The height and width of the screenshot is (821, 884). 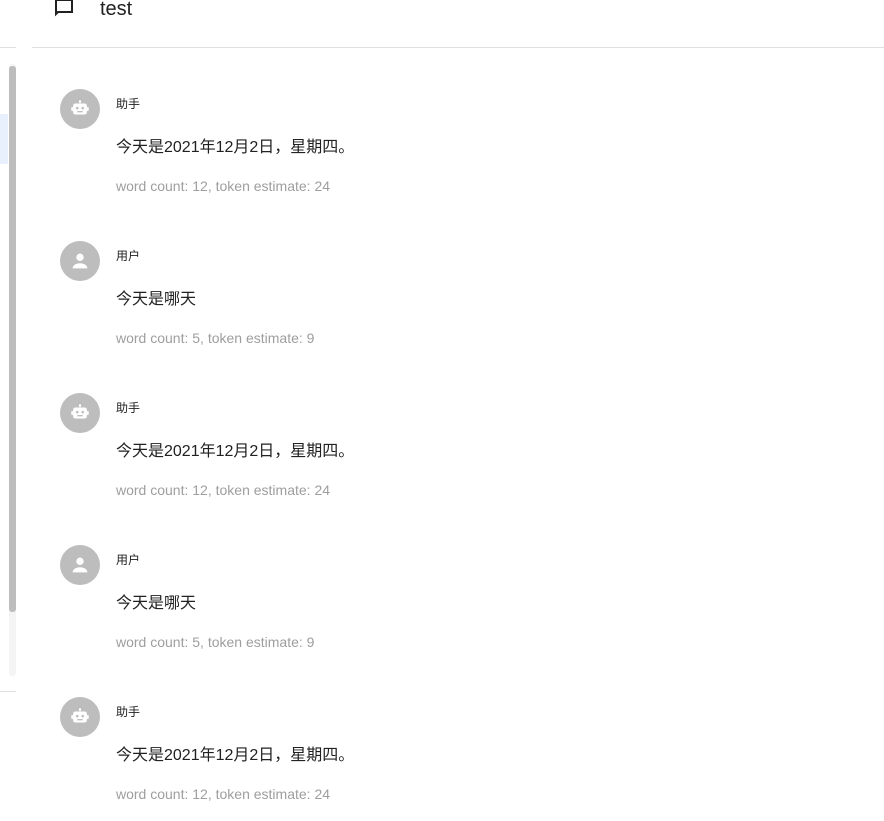 What do you see at coordinates (458, 24) in the screenshot?
I see `conversation-header: test` at bounding box center [458, 24].